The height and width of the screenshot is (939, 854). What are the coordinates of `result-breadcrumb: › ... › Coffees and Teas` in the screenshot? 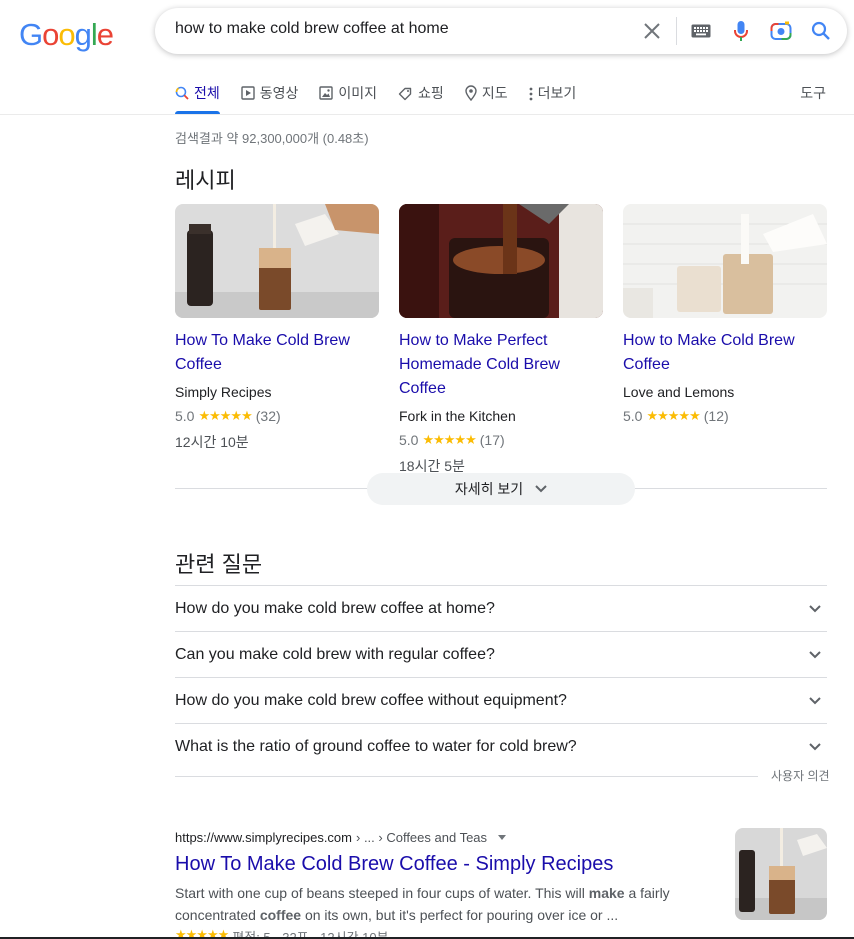 It's located at (422, 837).